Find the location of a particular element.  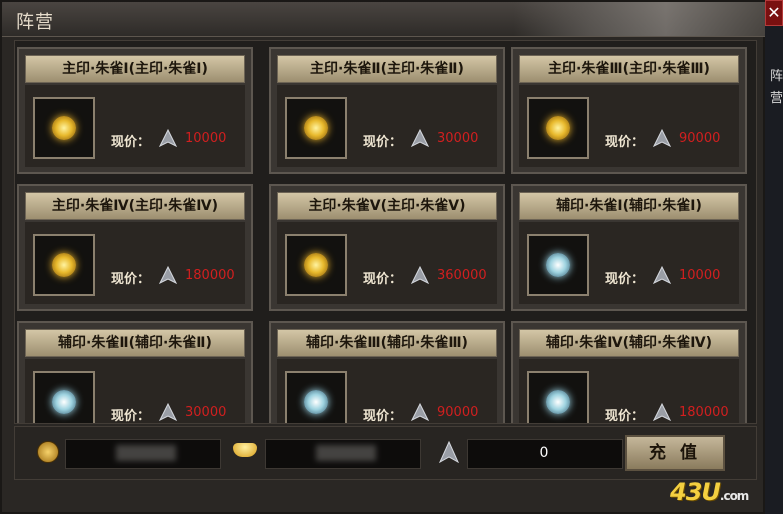

item-title: 辅印·朱雀Ⅳ(辅印·朱雀Ⅳ) is located at coordinates (629, 343).